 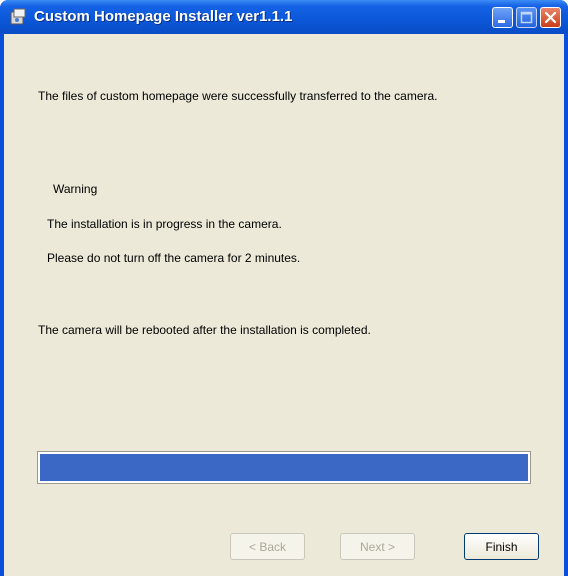 I want to click on finish-button: Finish, so click(x=501, y=546).